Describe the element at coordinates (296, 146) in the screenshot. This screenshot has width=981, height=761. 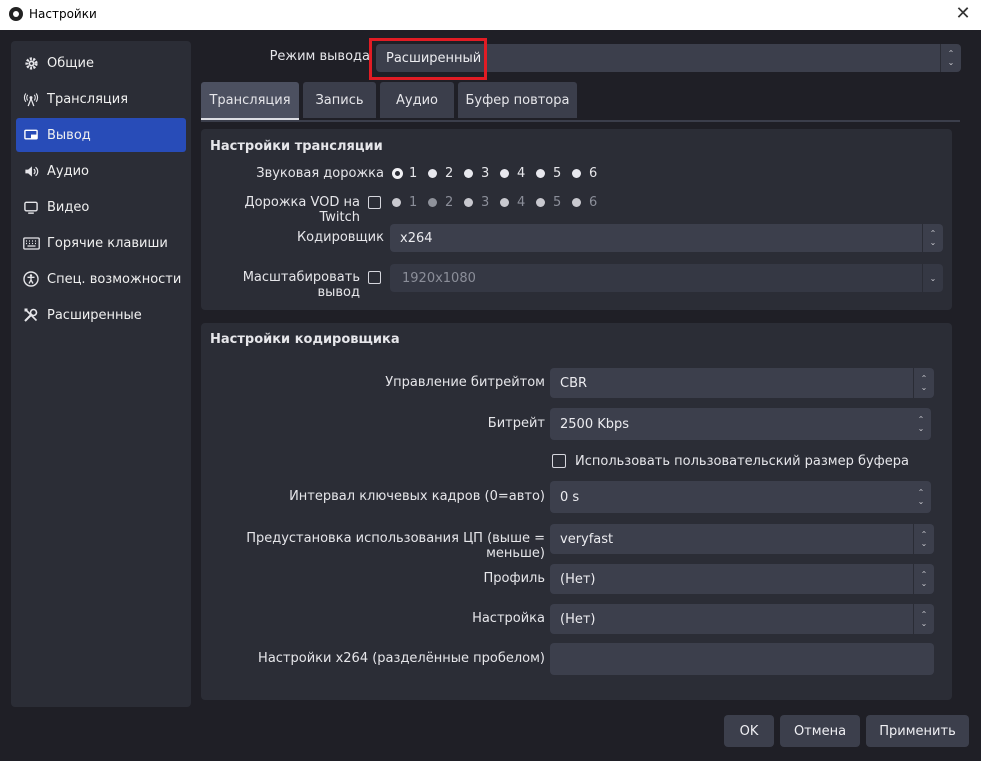
I see `stream-settings-title: Настройки трансляции` at that location.